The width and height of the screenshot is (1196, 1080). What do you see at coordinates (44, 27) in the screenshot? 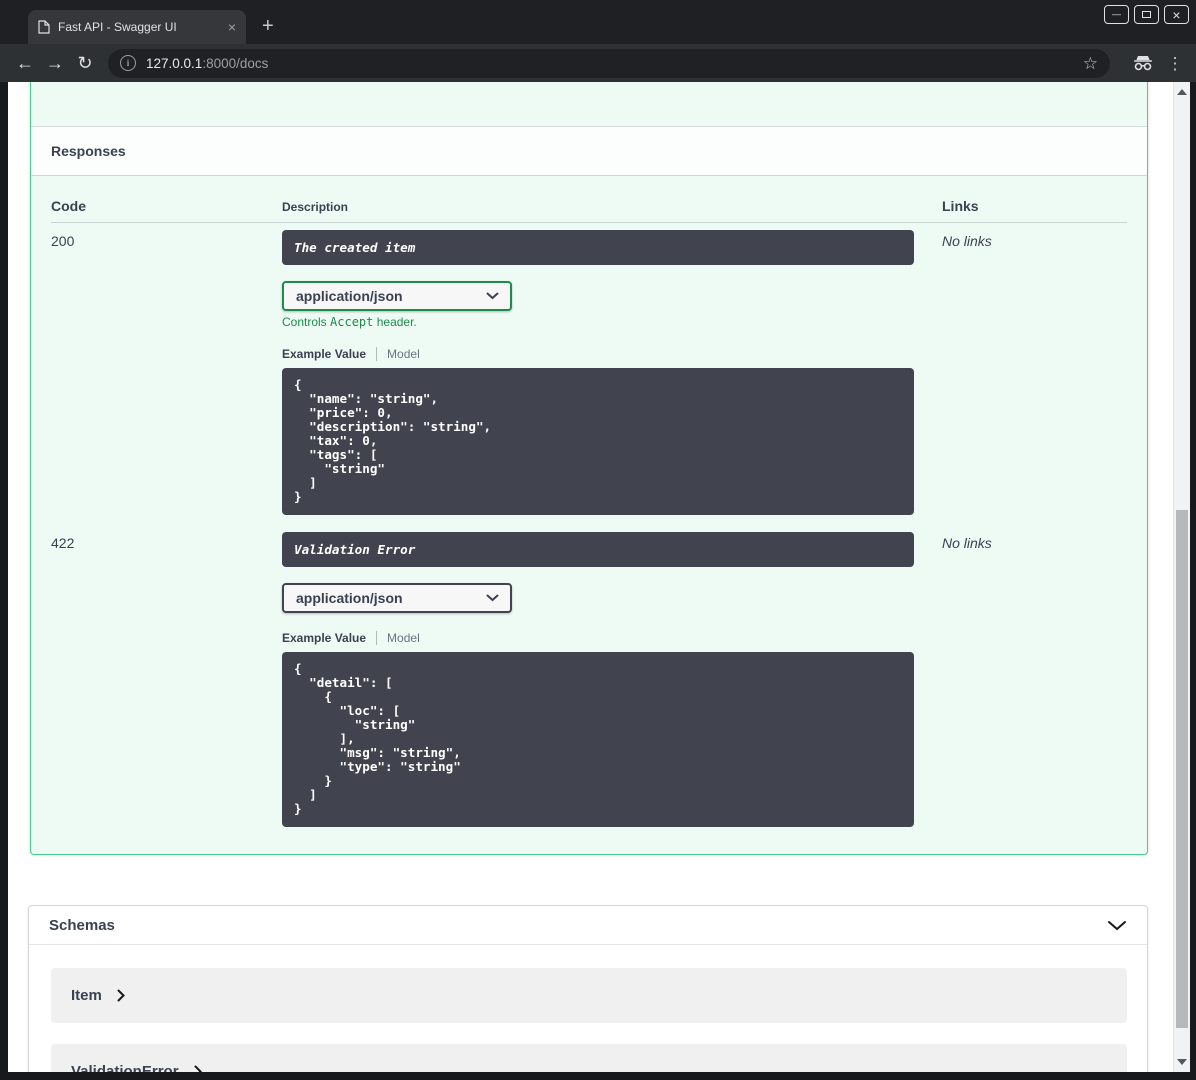
I see `page-file-icon` at bounding box center [44, 27].